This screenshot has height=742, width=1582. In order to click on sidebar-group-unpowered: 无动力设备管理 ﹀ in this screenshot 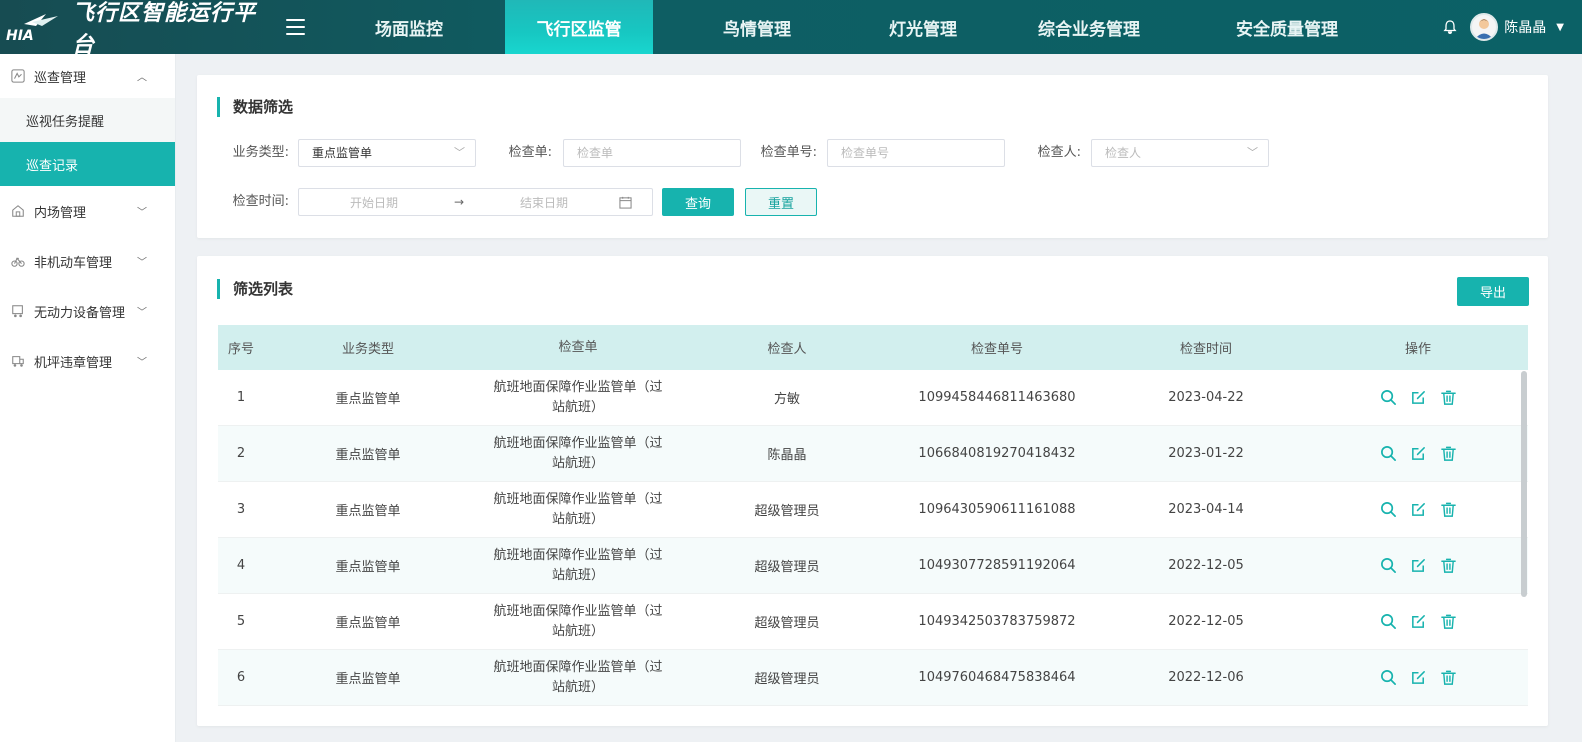, I will do `click(87, 311)`.